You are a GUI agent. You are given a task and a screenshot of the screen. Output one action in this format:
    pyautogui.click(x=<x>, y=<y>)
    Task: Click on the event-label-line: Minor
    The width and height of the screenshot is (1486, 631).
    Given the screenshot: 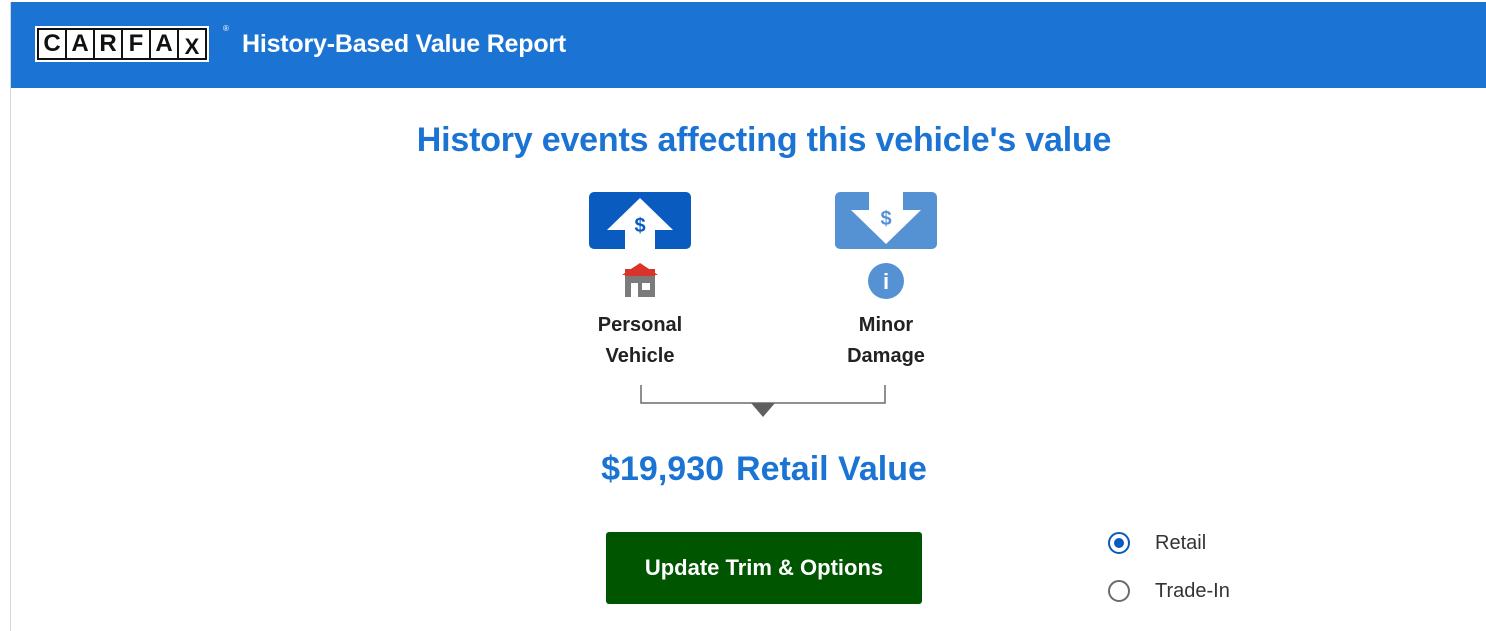 What is the action you would take?
    pyautogui.click(x=886, y=325)
    